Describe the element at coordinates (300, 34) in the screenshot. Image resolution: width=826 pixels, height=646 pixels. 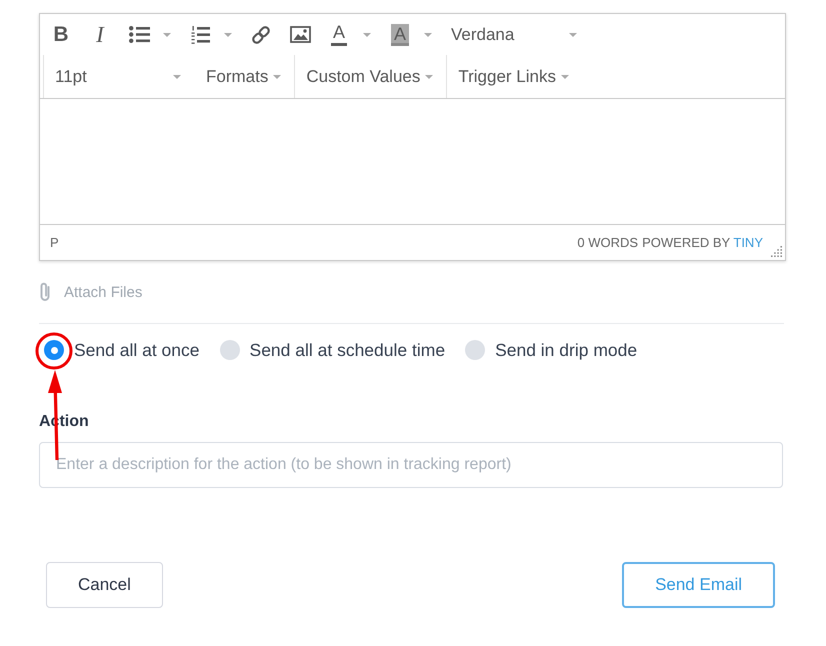
I see `picture-icon` at that location.